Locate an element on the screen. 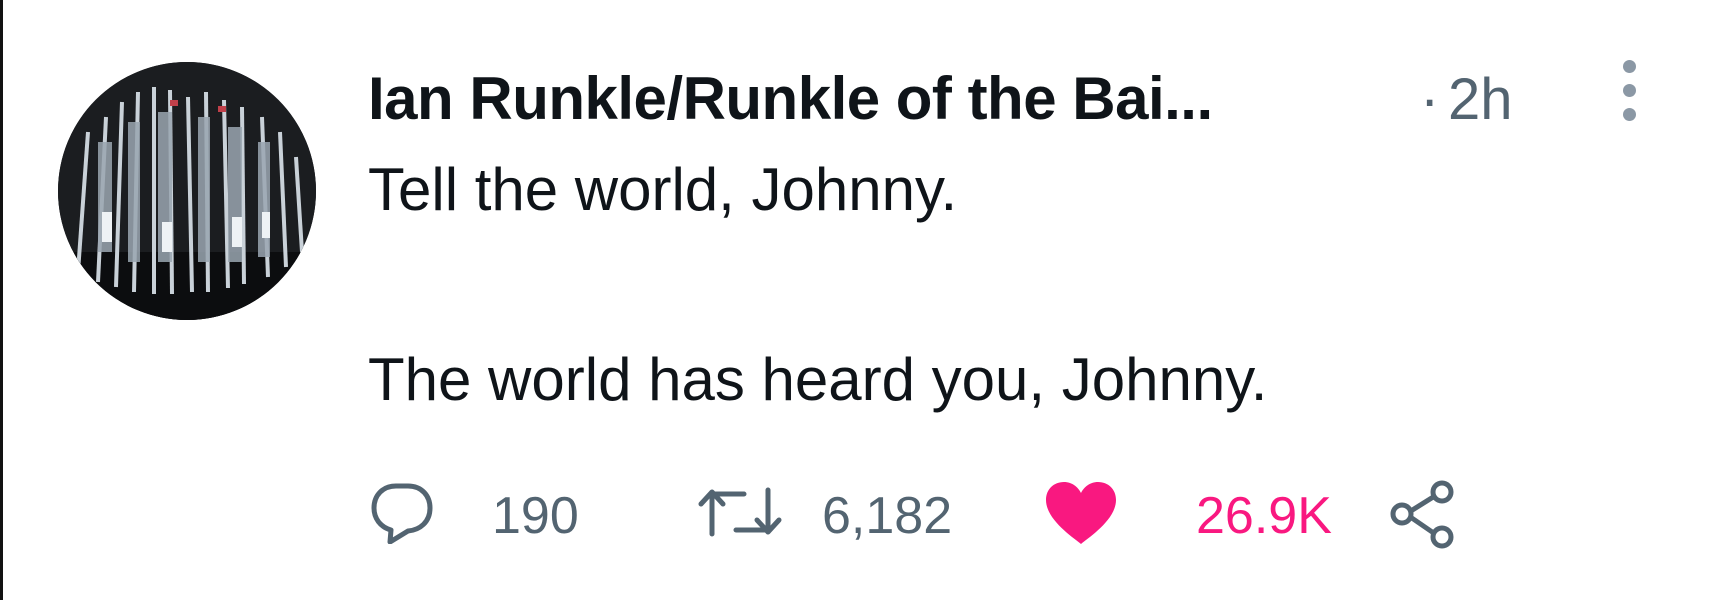 This screenshot has width=1714, height=600. retweet-arrows-icon is located at coordinates (740, 512).